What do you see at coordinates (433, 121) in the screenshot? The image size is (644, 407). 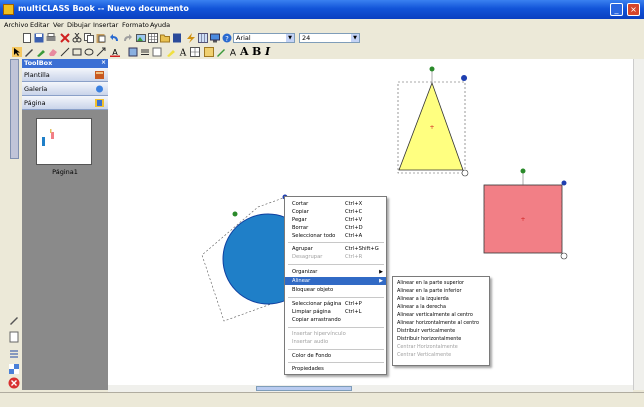 I see `triangle-shape: +` at bounding box center [433, 121].